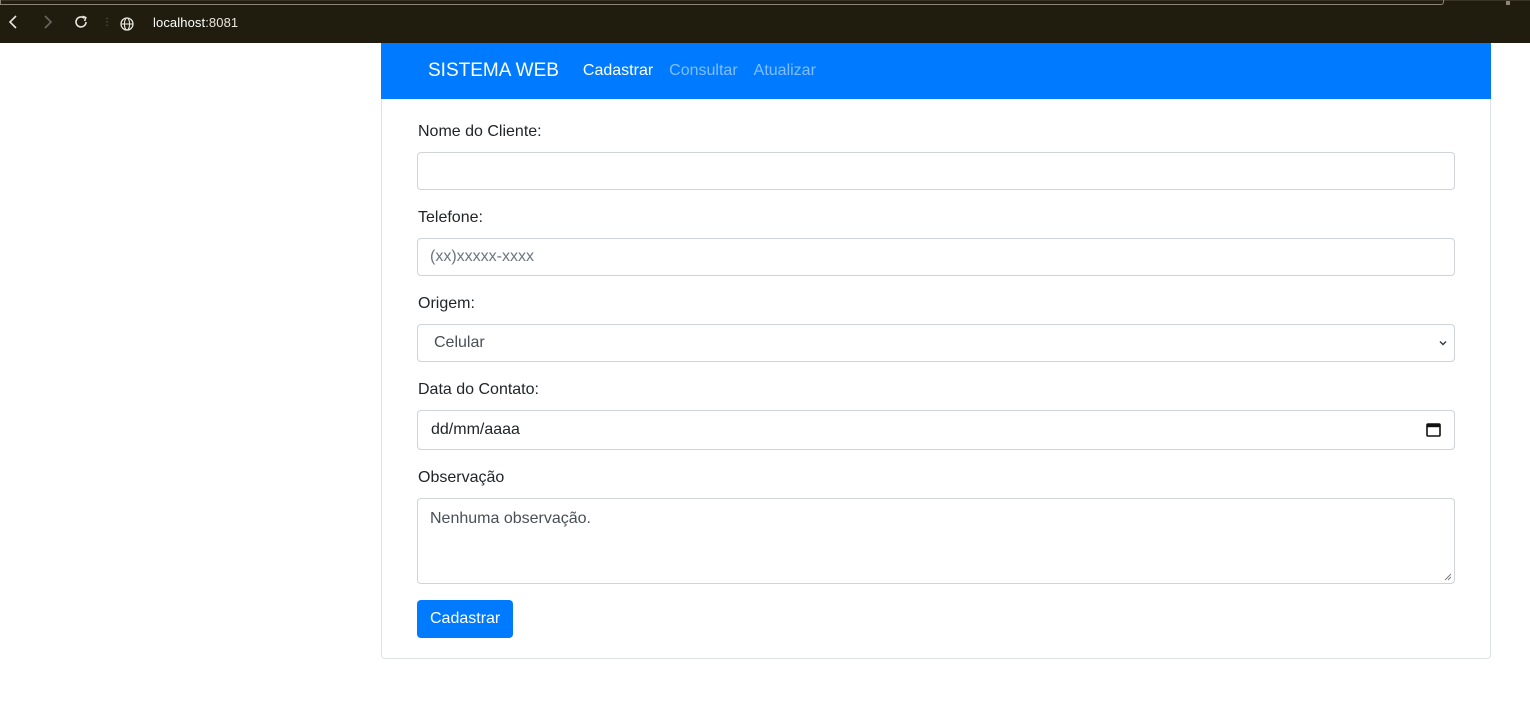 The width and height of the screenshot is (1530, 708). Describe the element at coordinates (127, 24) in the screenshot. I see `globe-icon` at that location.